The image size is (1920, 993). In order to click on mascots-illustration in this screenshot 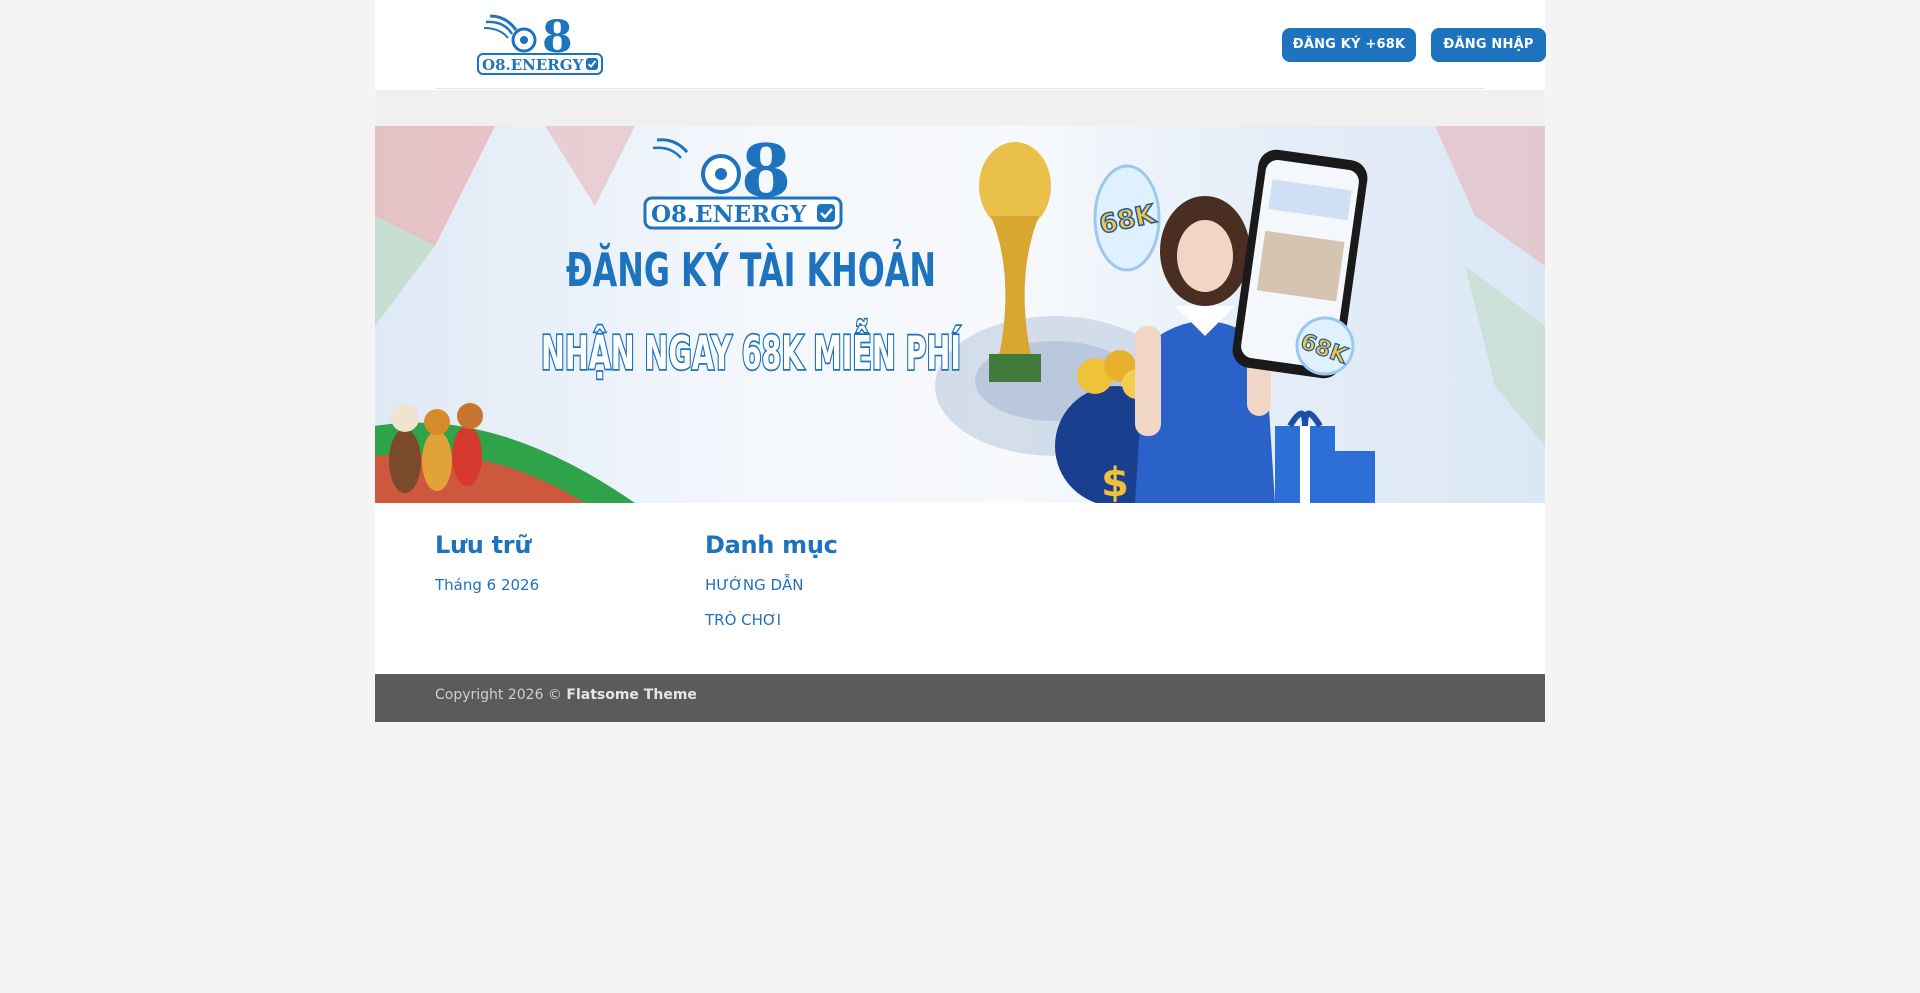, I will do `click(436, 448)`.